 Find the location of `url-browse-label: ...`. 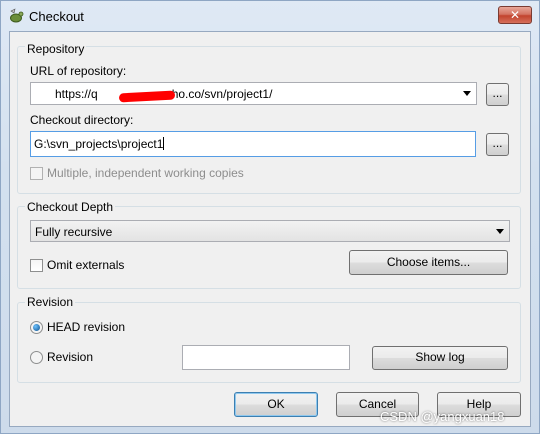

url-browse-label: ... is located at coordinates (497, 93).